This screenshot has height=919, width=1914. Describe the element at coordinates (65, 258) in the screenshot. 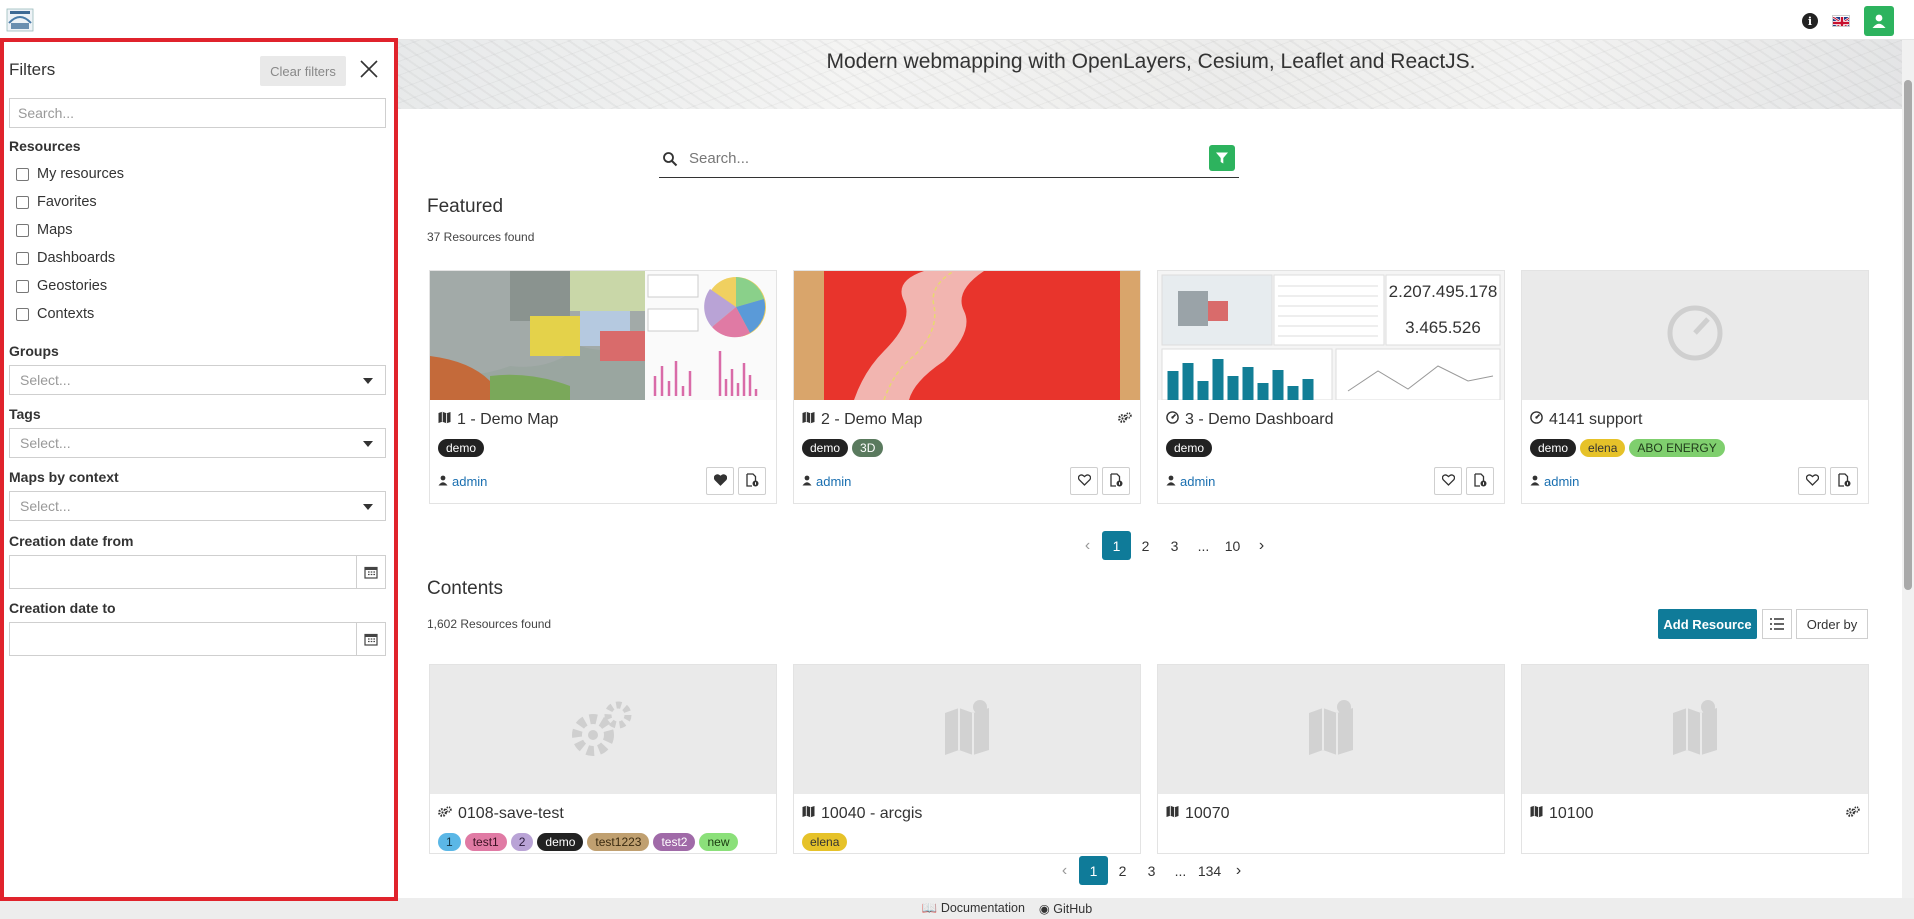

I see `checkbox-dashboards: Dashboards` at that location.